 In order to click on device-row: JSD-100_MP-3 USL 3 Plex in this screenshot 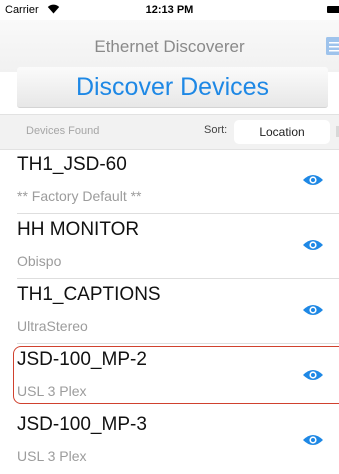, I will do `click(169, 441)`.